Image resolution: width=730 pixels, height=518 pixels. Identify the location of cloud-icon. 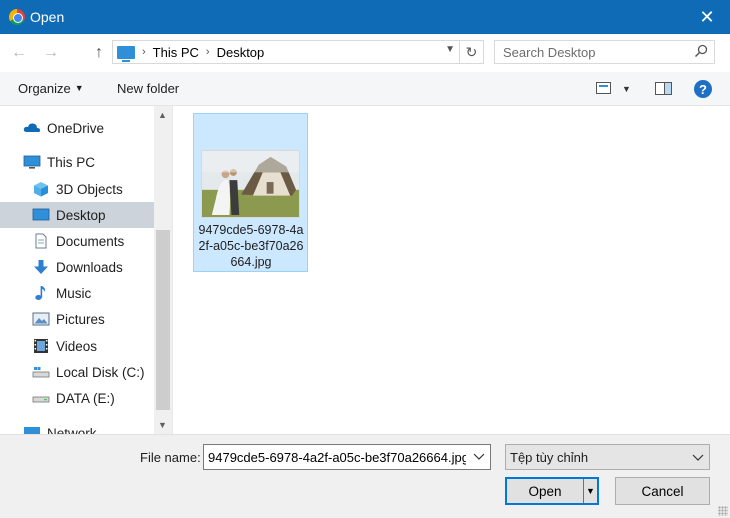
(32, 128).